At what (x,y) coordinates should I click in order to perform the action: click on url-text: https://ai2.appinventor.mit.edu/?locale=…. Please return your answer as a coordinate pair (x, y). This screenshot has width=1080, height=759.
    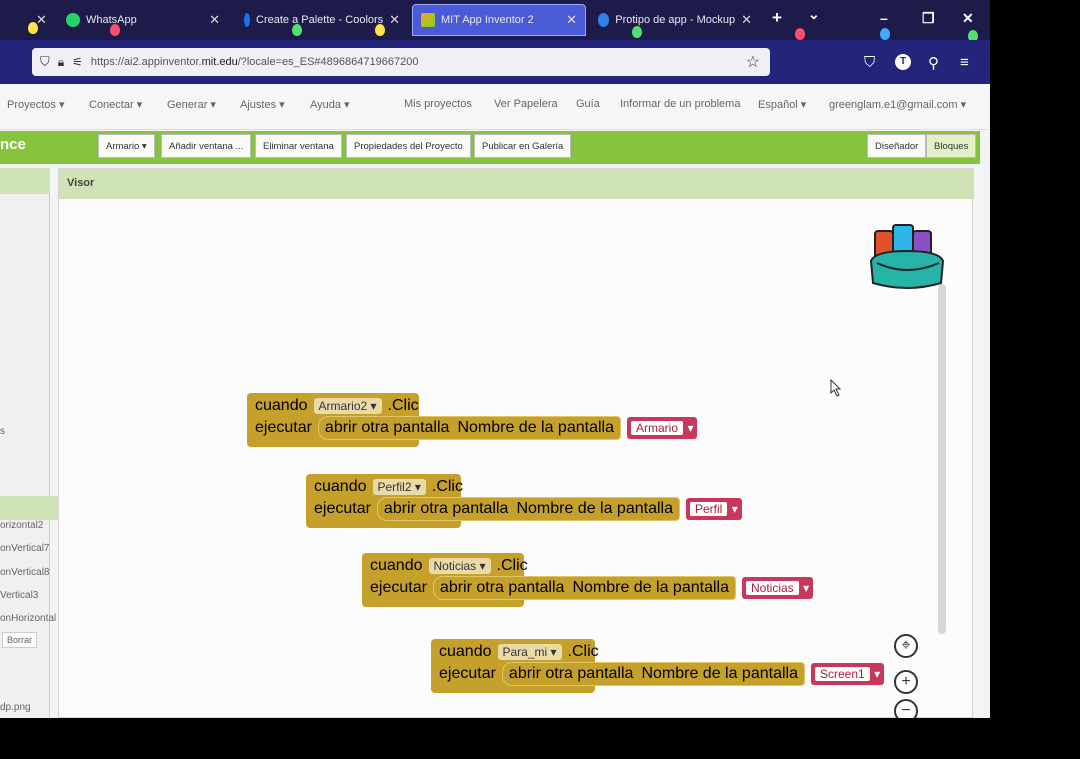
    Looking at the image, I should click on (255, 62).